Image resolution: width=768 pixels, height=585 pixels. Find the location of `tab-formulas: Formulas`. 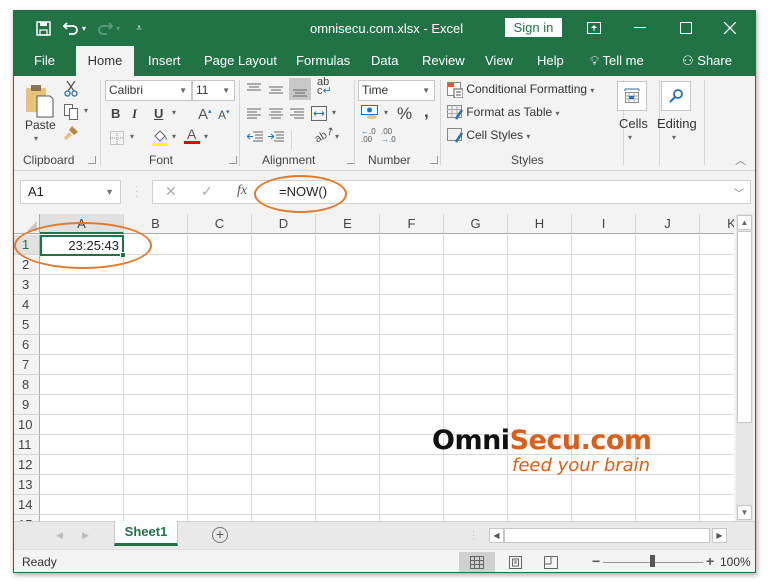

tab-formulas: Formulas is located at coordinates (323, 61).